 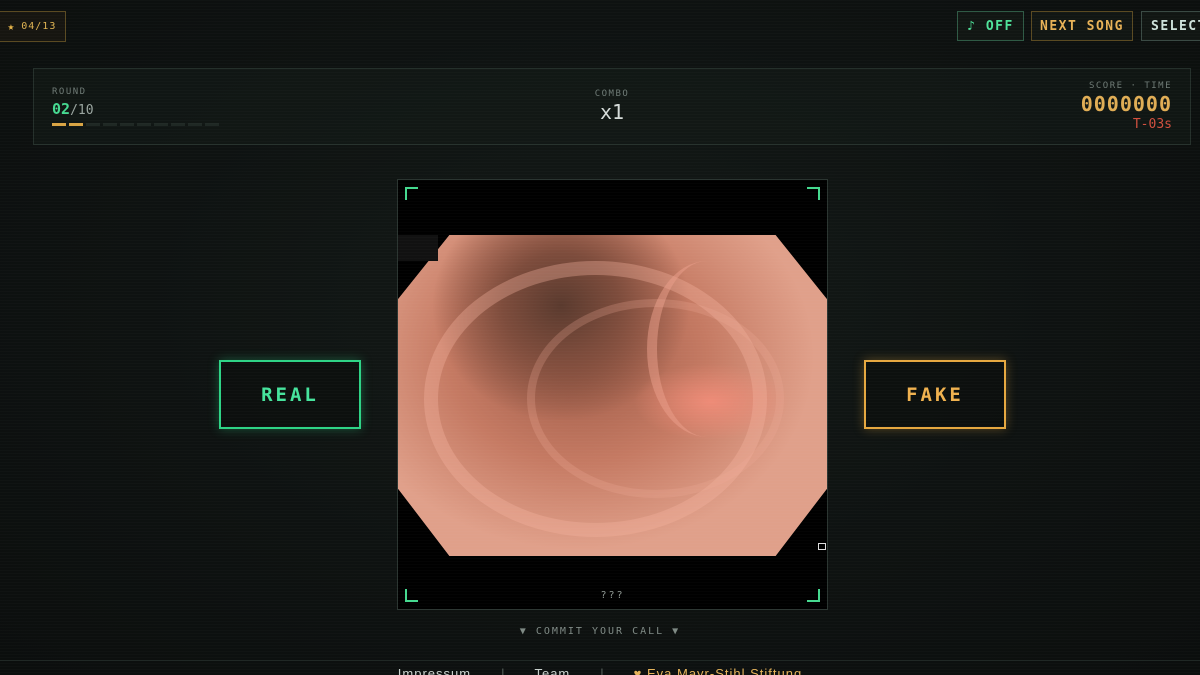 I want to click on score-display: SCORE · TIME 0000000 T-03s, so click(x=1126, y=106).